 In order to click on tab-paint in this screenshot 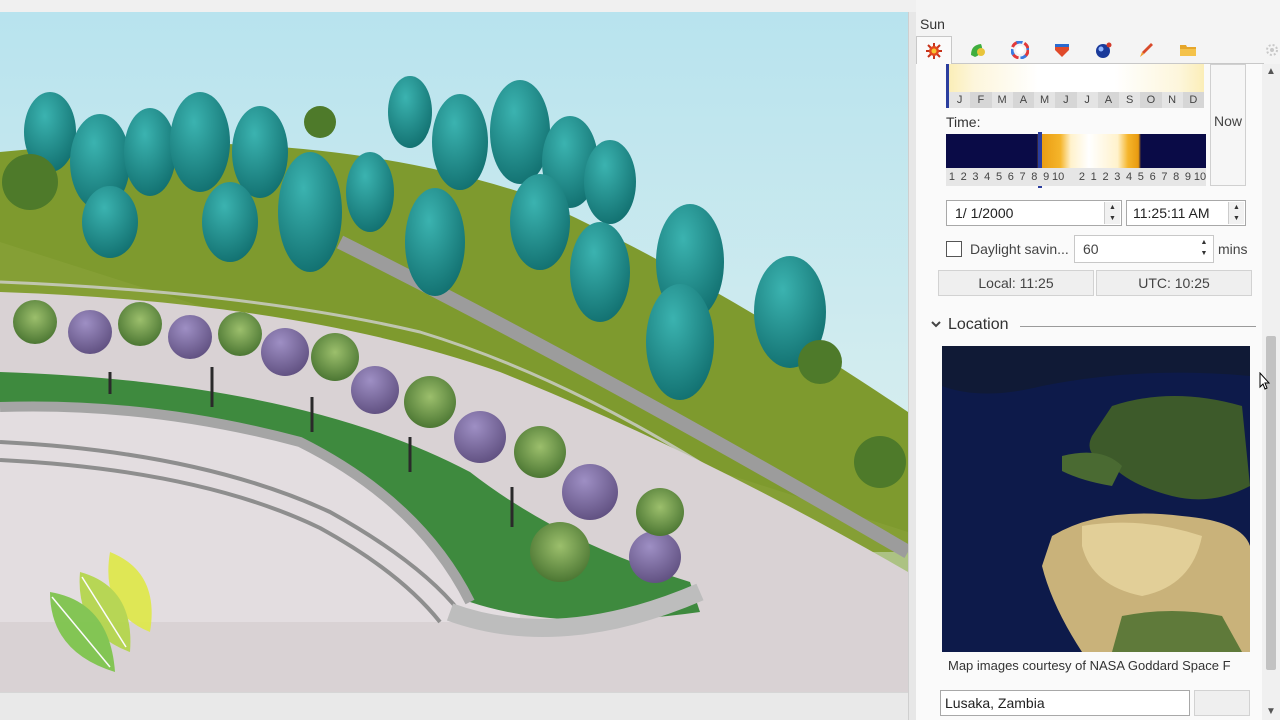, I will do `click(1146, 50)`.